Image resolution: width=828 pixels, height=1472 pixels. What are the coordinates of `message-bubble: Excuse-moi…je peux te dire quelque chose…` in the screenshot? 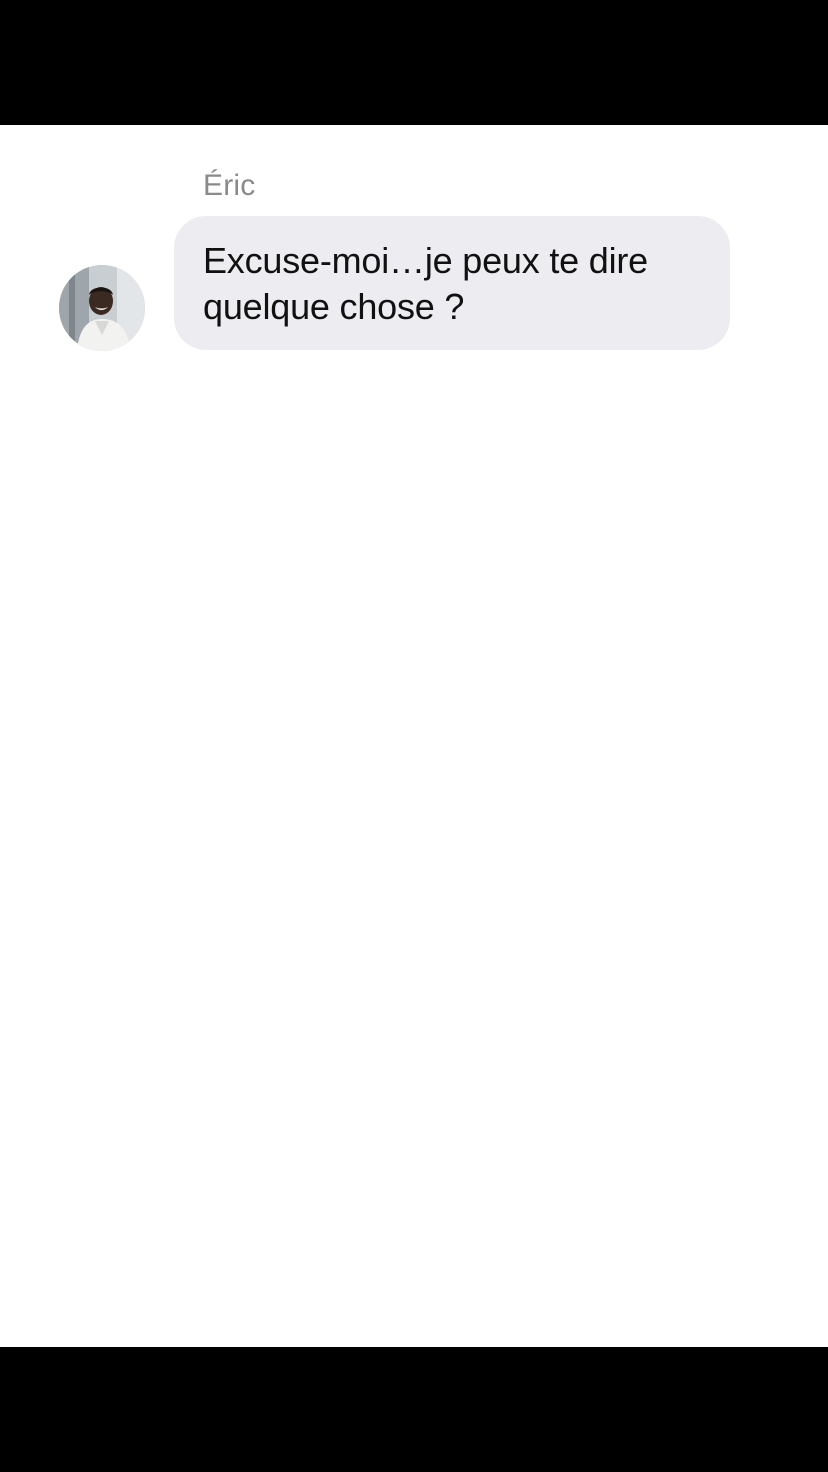 It's located at (452, 283).